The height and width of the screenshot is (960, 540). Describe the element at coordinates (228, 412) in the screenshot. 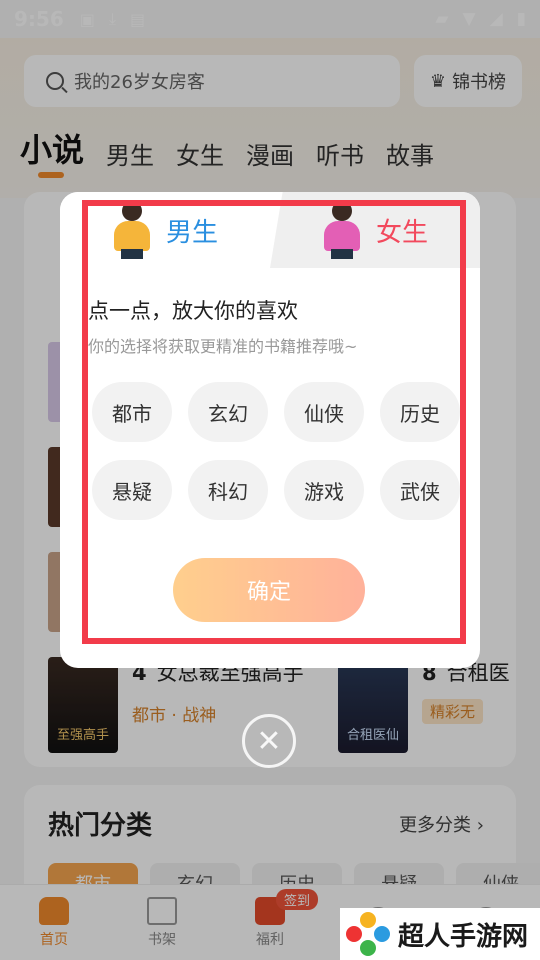

I see `genre-chip: 玄幻` at that location.